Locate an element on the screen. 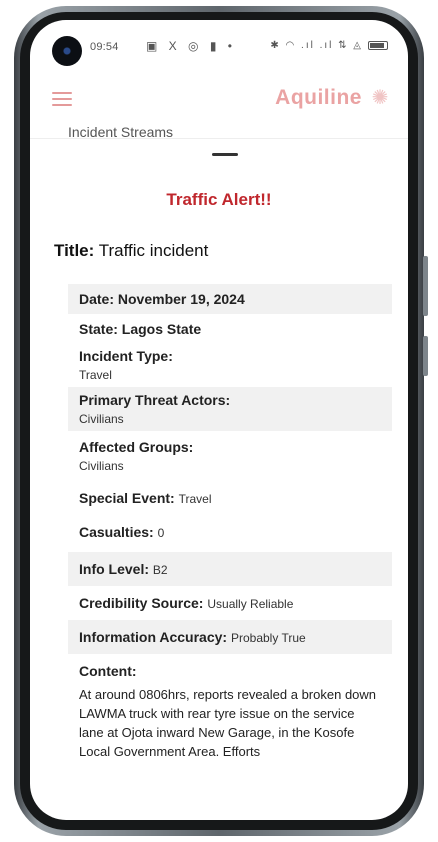  notification-icons: ▣ X ◎ ▮ • is located at coordinates (191, 46).